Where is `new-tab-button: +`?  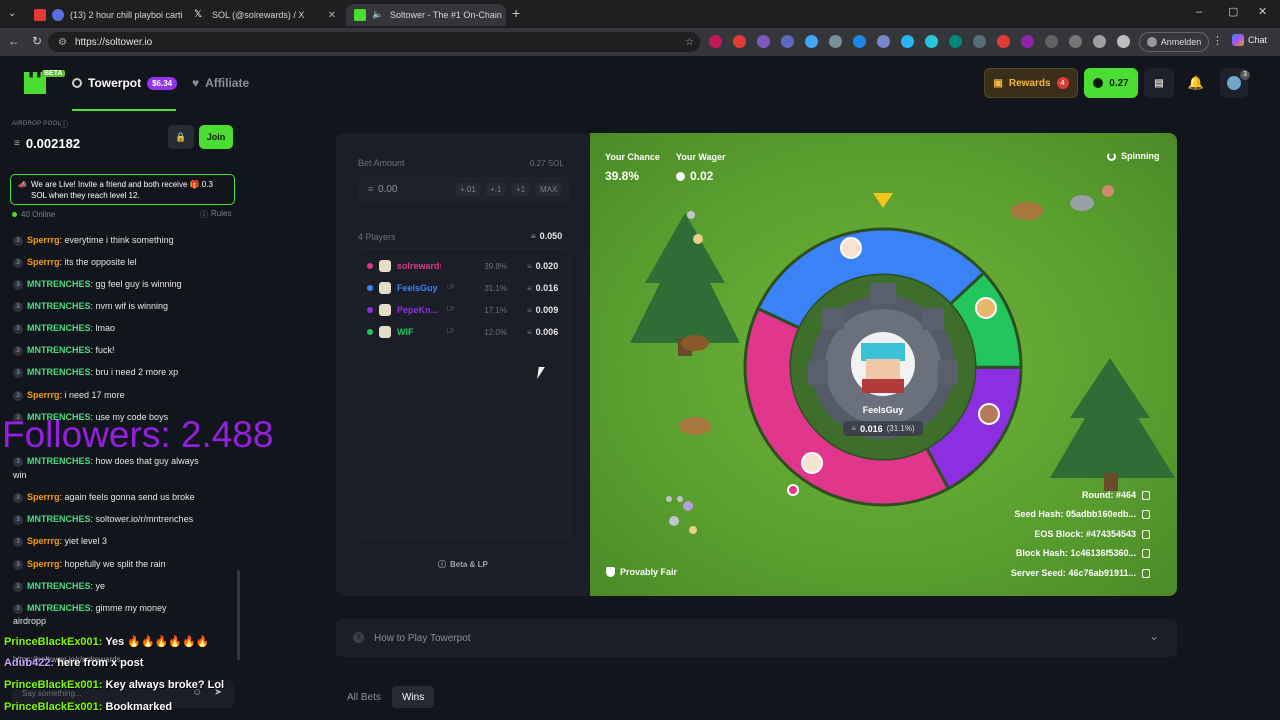 new-tab-button: + is located at coordinates (516, 13).